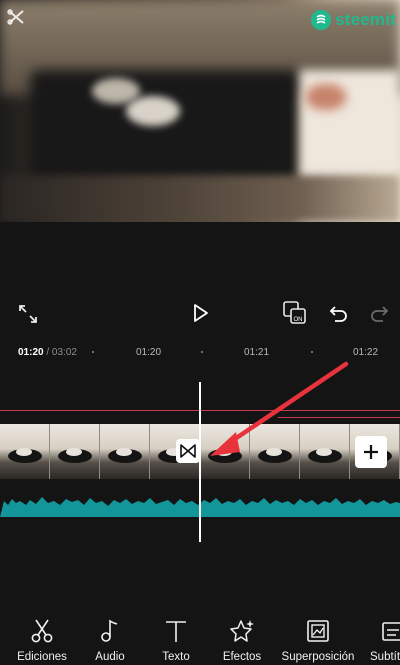  What do you see at coordinates (339, 313) in the screenshot?
I see `undo-icon` at bounding box center [339, 313].